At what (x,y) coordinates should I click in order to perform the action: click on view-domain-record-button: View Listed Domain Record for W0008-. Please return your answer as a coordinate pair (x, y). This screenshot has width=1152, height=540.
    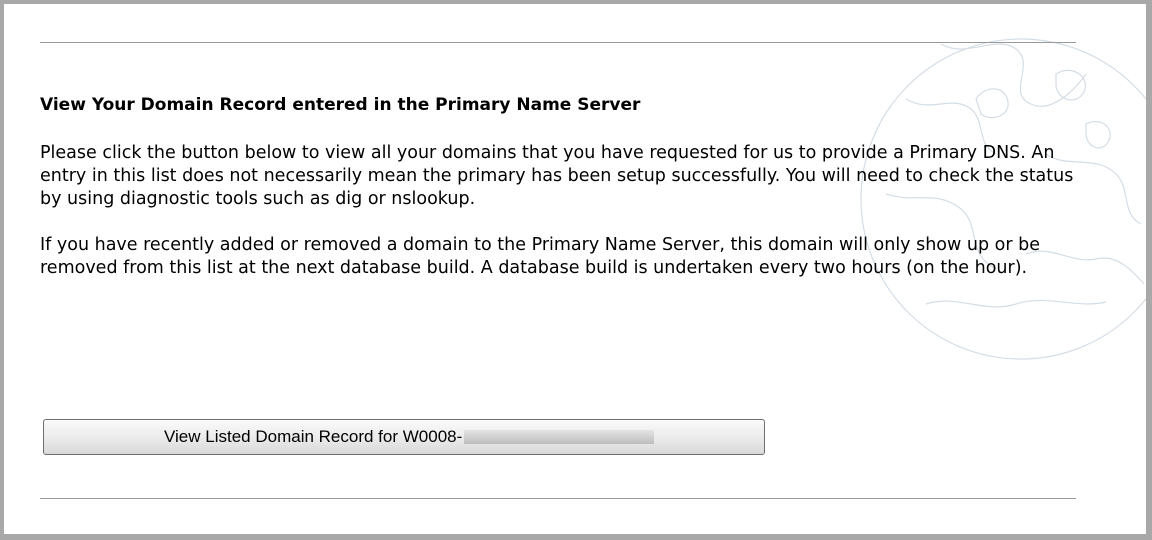
    Looking at the image, I should click on (404, 437).